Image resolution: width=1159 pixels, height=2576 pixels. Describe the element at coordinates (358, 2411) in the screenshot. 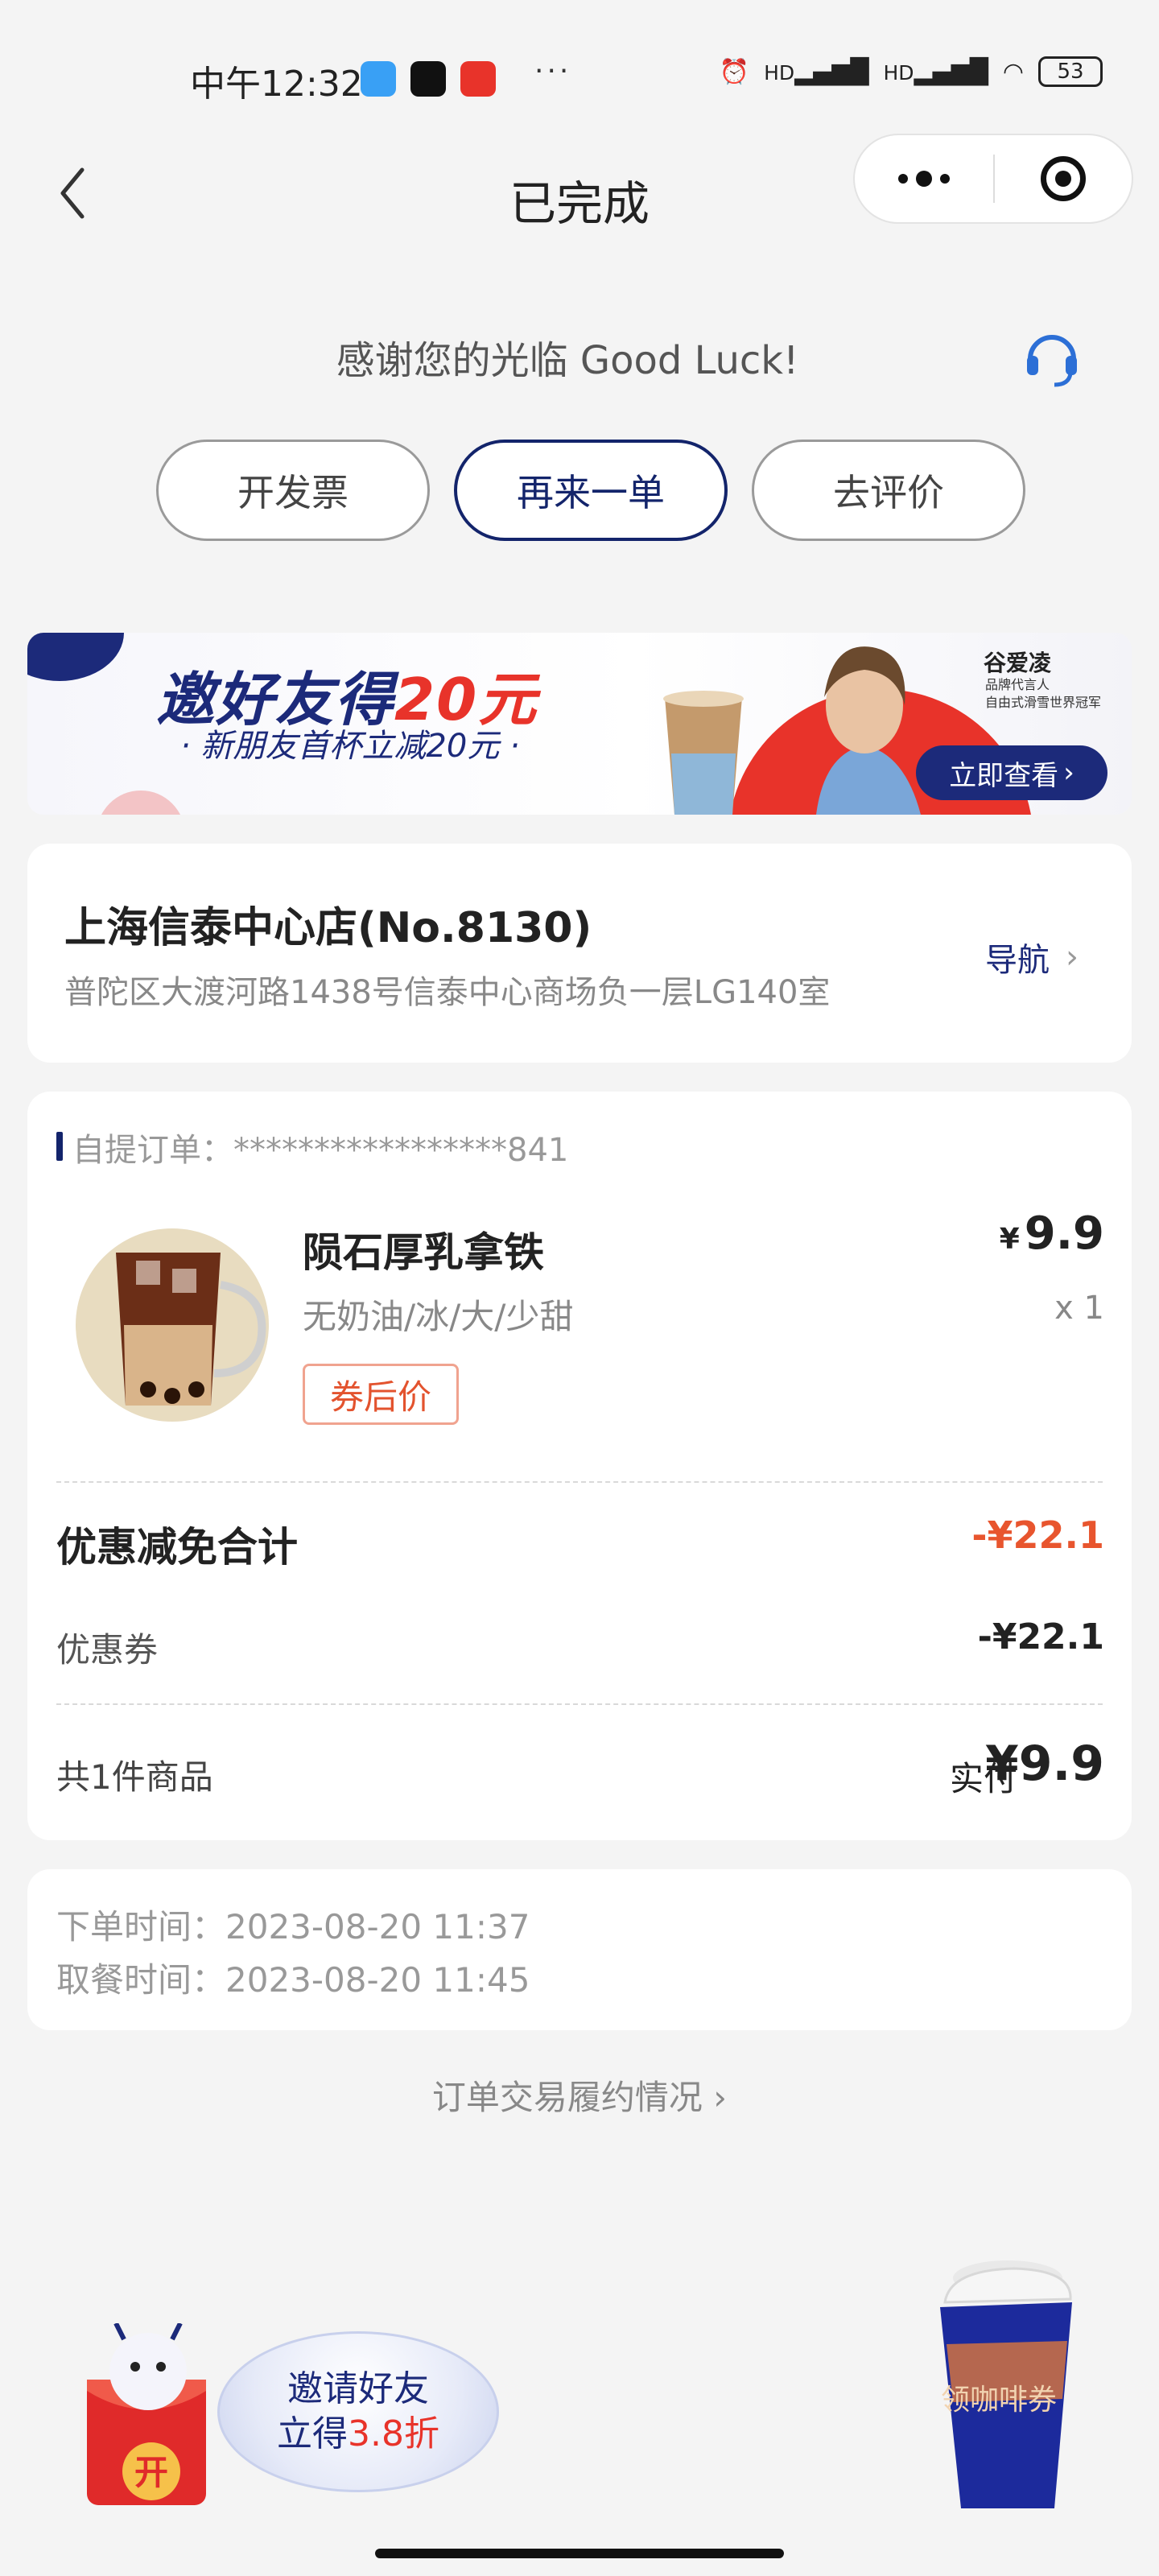

I see `invite-friends-bubble: 邀请好友 立得3.8折` at that location.